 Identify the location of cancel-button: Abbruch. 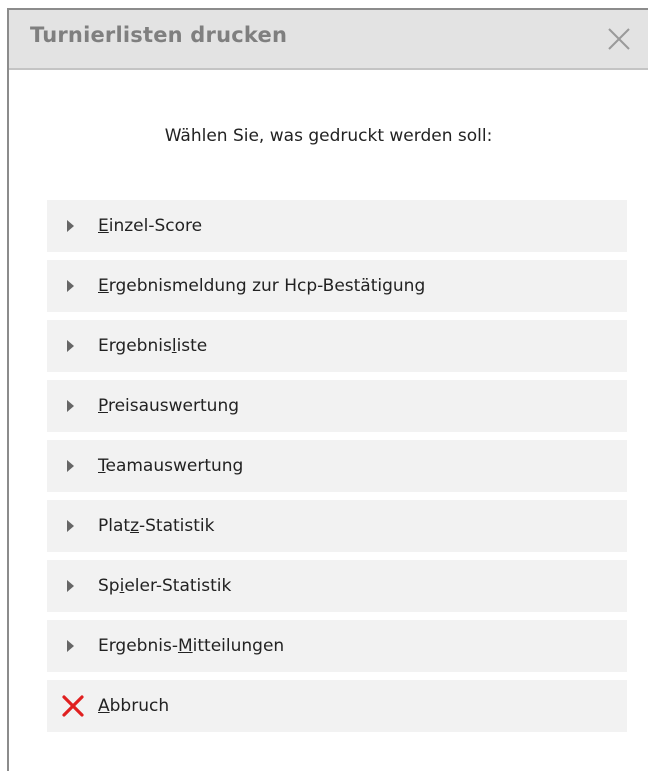
(337, 706).